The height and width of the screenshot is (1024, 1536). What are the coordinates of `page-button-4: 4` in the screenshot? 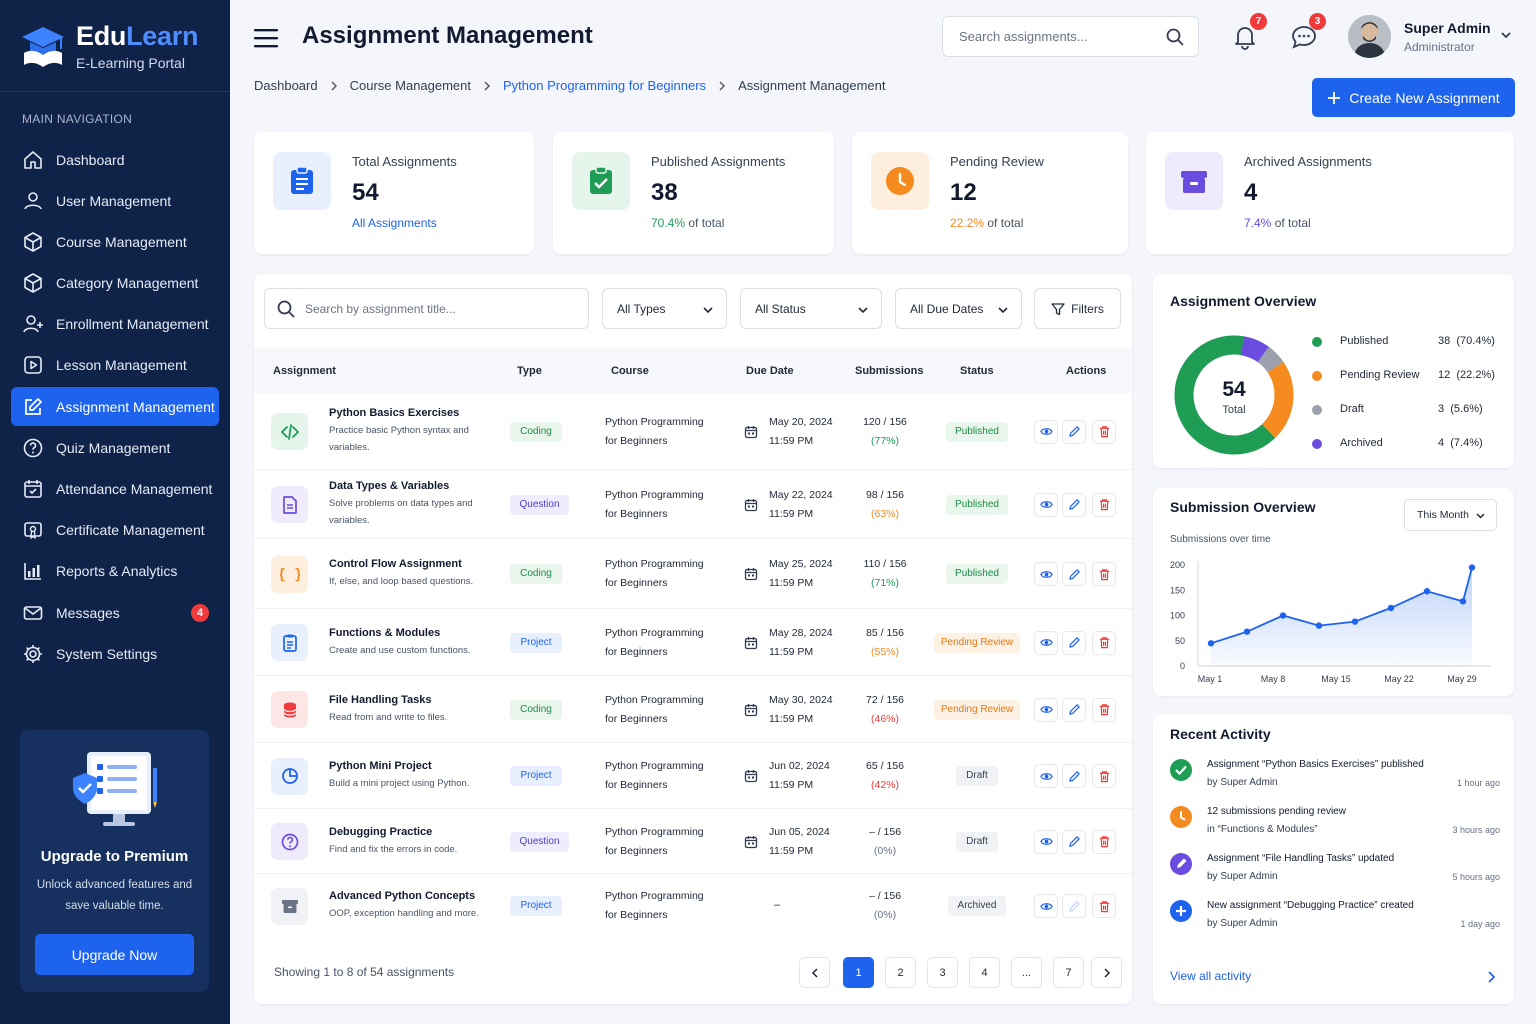 It's located at (984, 972).